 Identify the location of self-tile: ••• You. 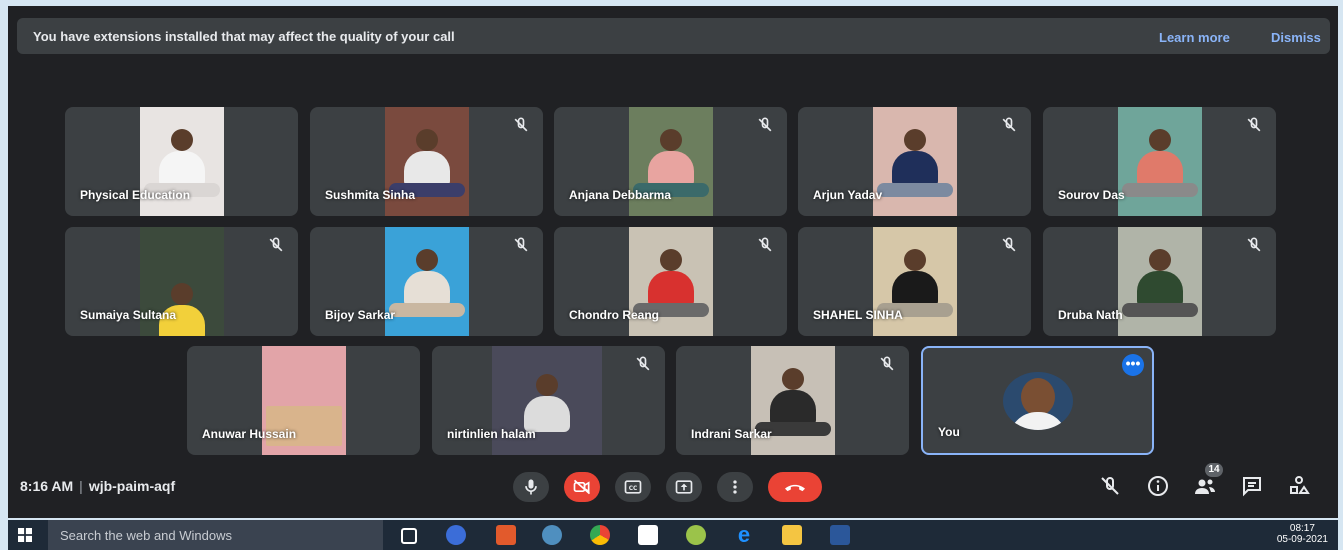
(1037, 400).